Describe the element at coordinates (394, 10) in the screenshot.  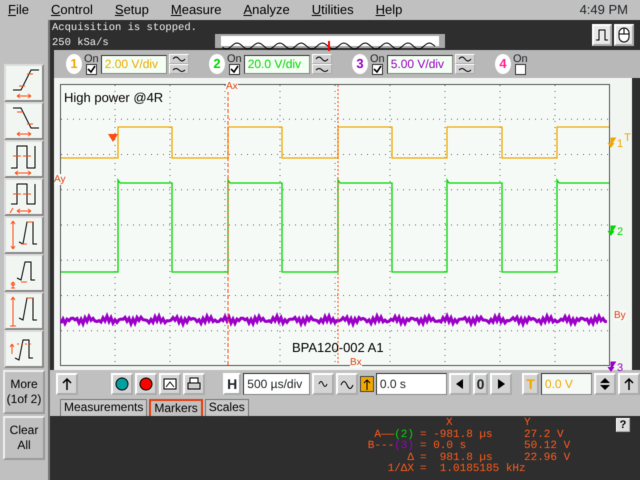
I see `menu-item: Help` at that location.